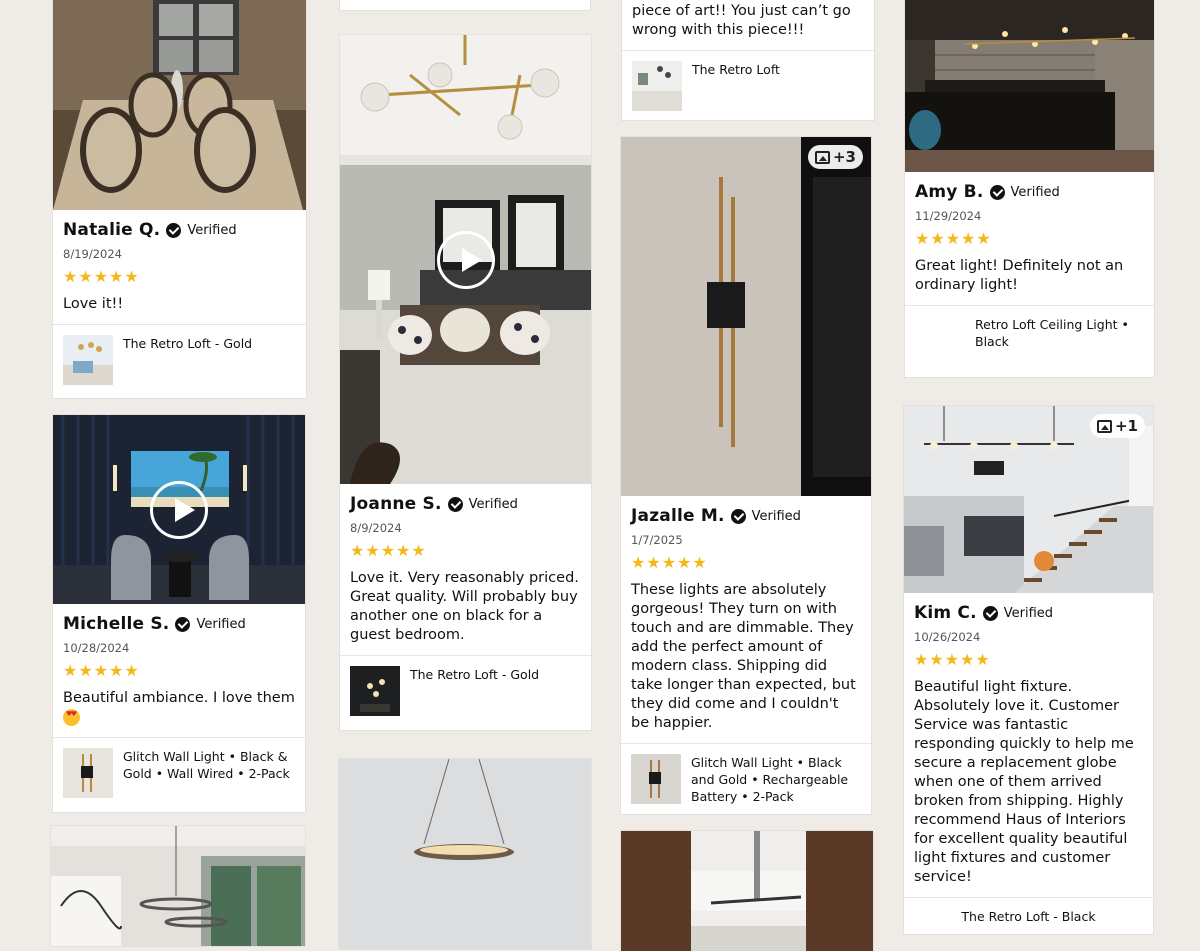  What do you see at coordinates (71, 717) in the screenshot?
I see `heart-eyes-emoji-icon` at bounding box center [71, 717].